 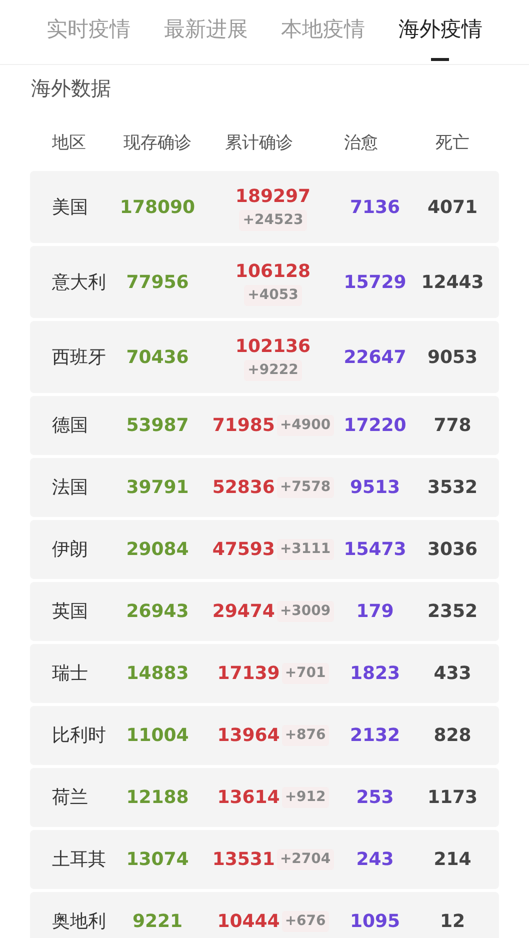 I want to click on cured-count: 15729, so click(x=375, y=282).